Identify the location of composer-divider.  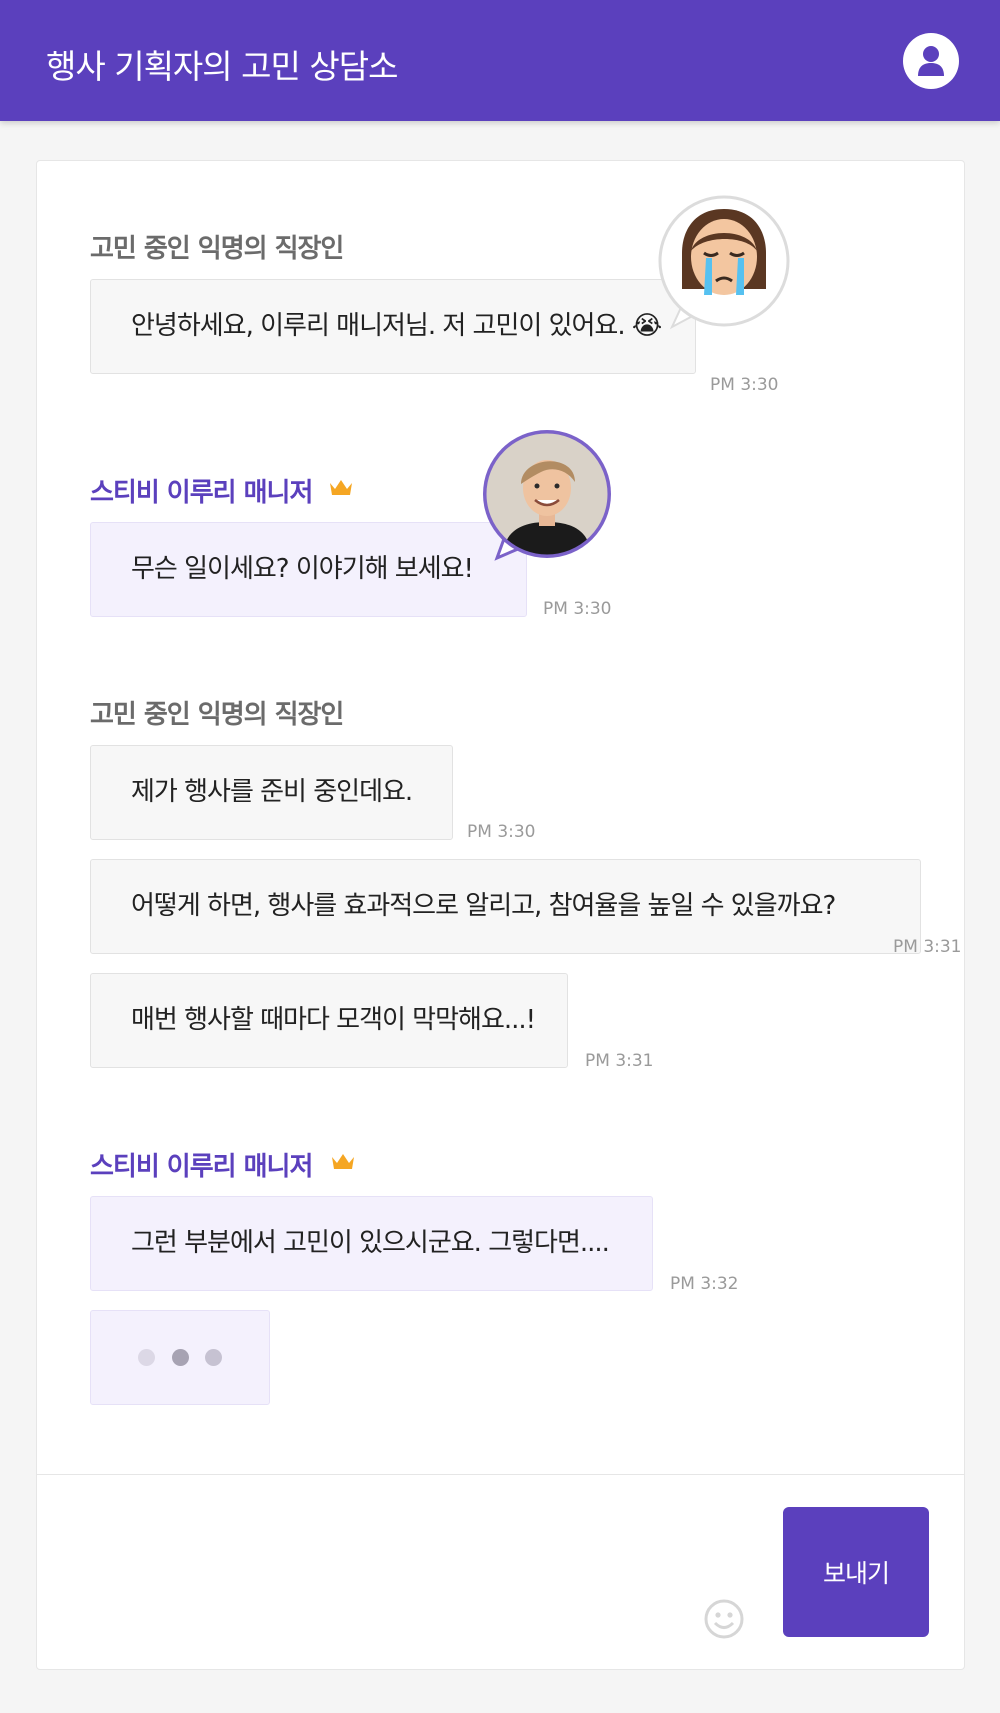
(500, 1474).